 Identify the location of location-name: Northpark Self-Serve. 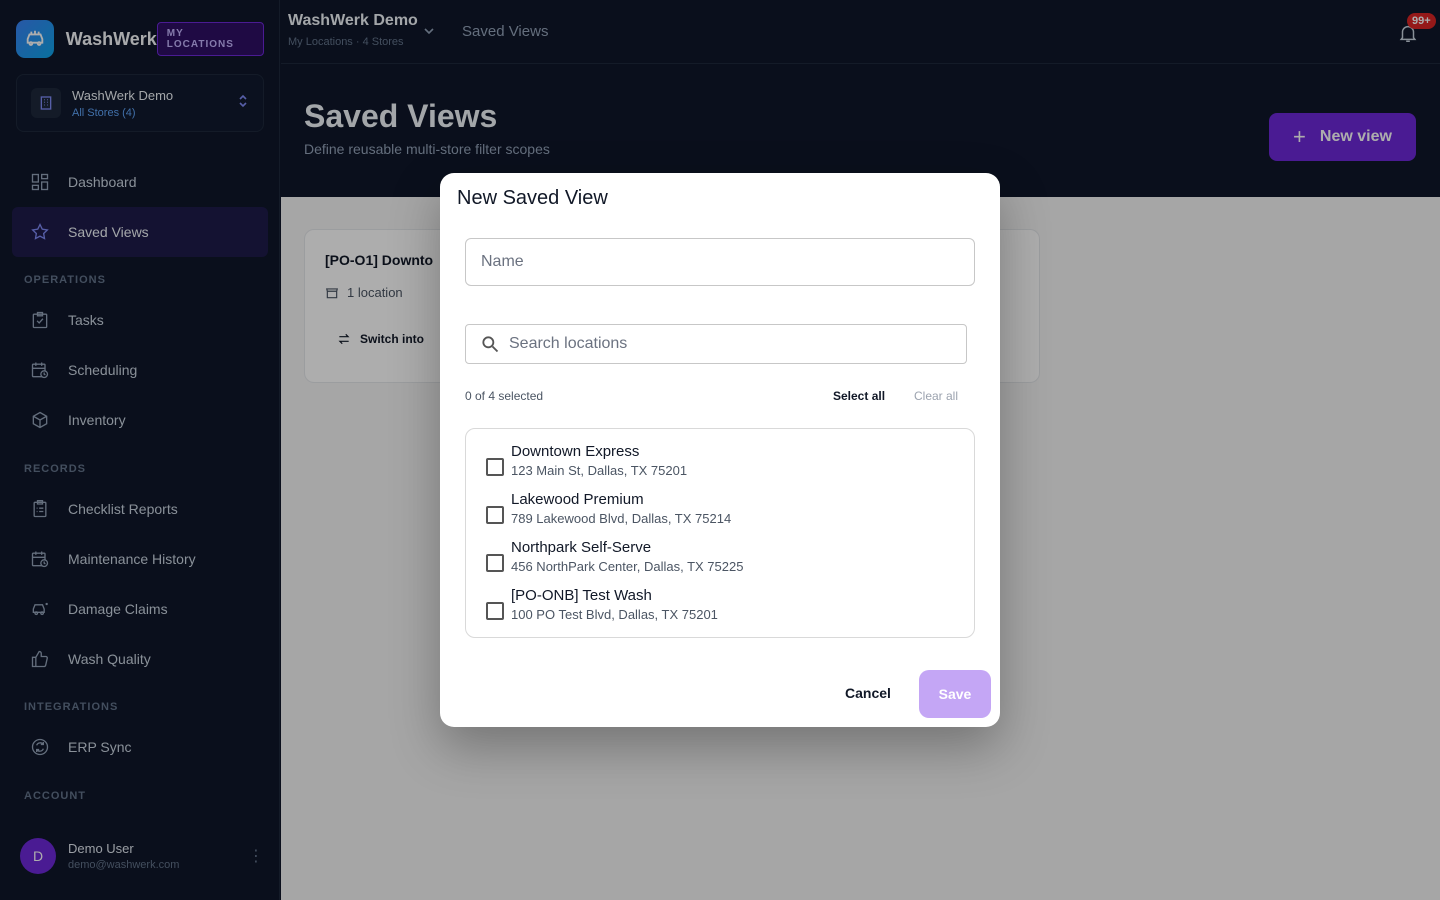
(581, 547).